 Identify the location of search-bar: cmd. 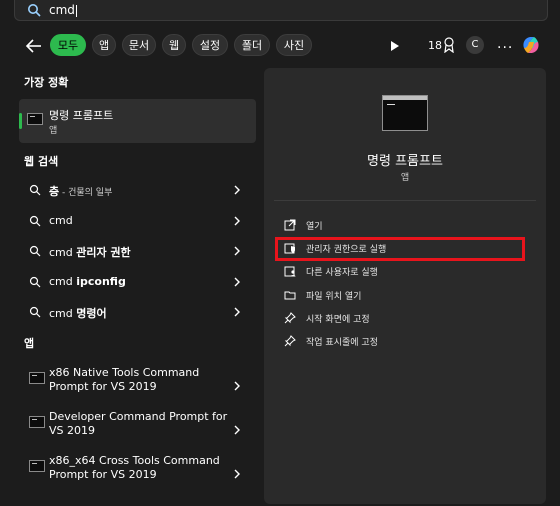
(281, 10).